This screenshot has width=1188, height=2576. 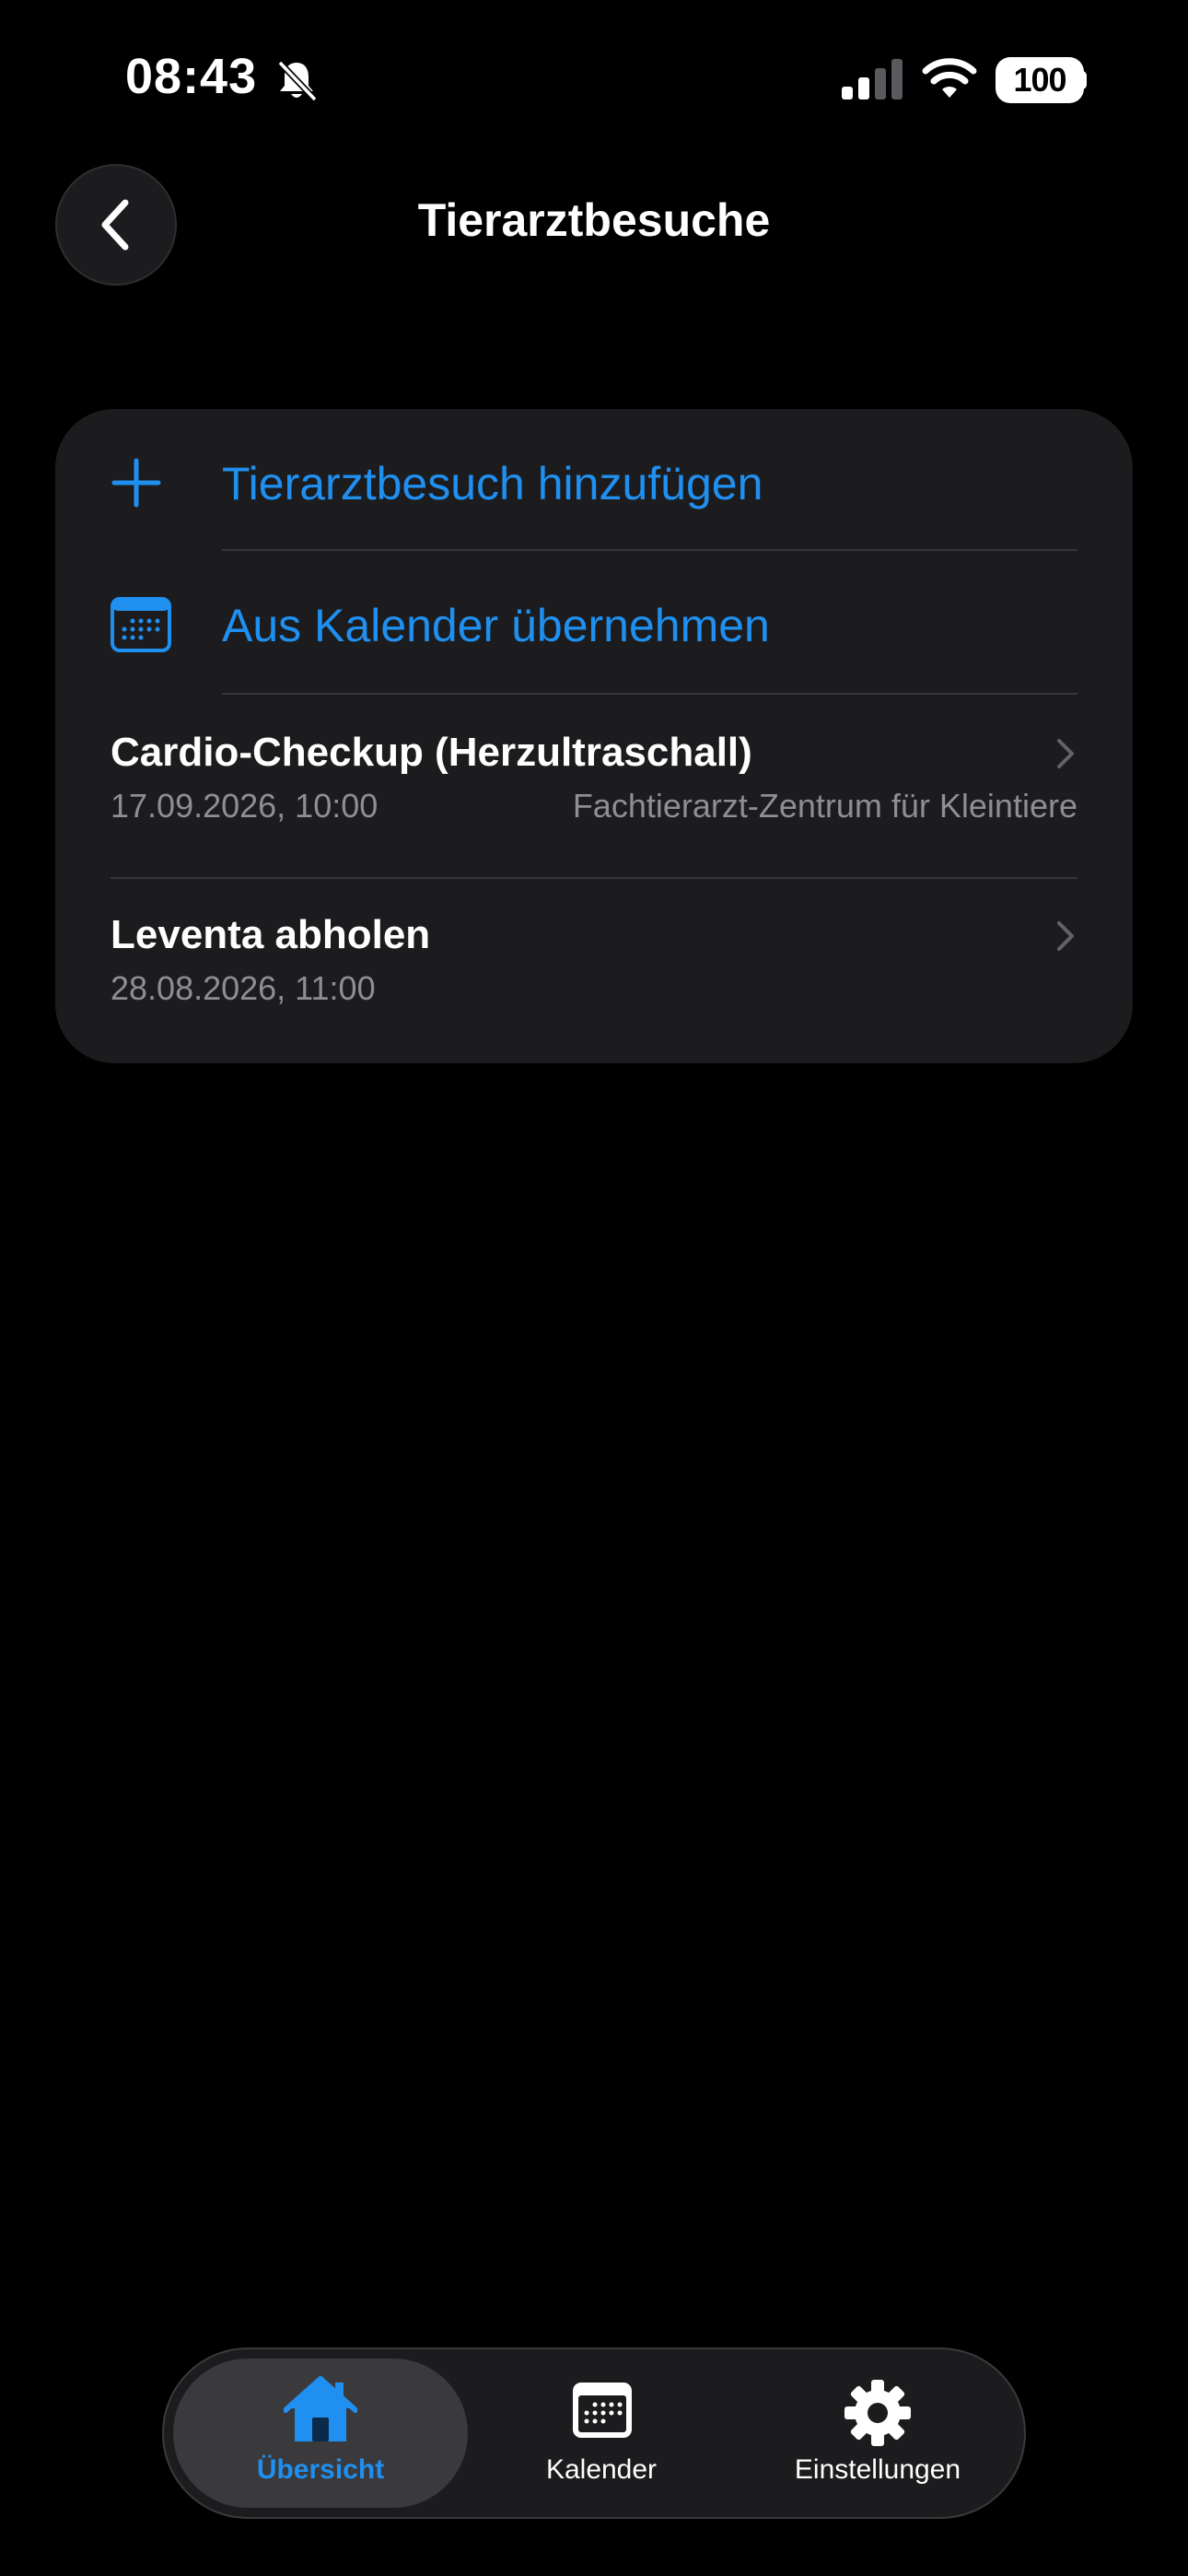 I want to click on battery-icon: 100, so click(x=1040, y=80).